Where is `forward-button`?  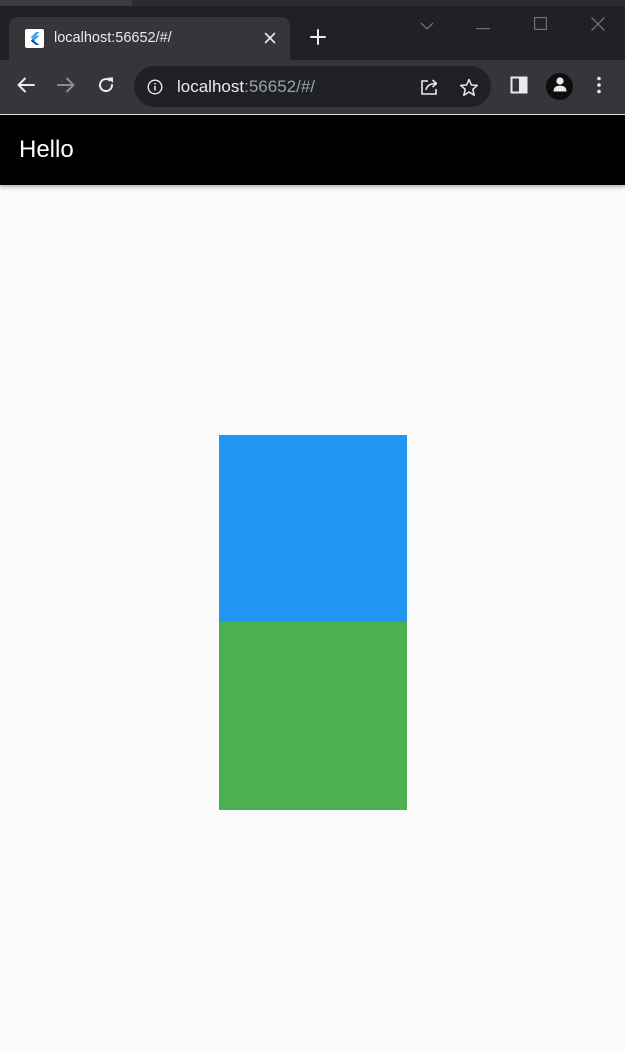 forward-button is located at coordinates (66, 87).